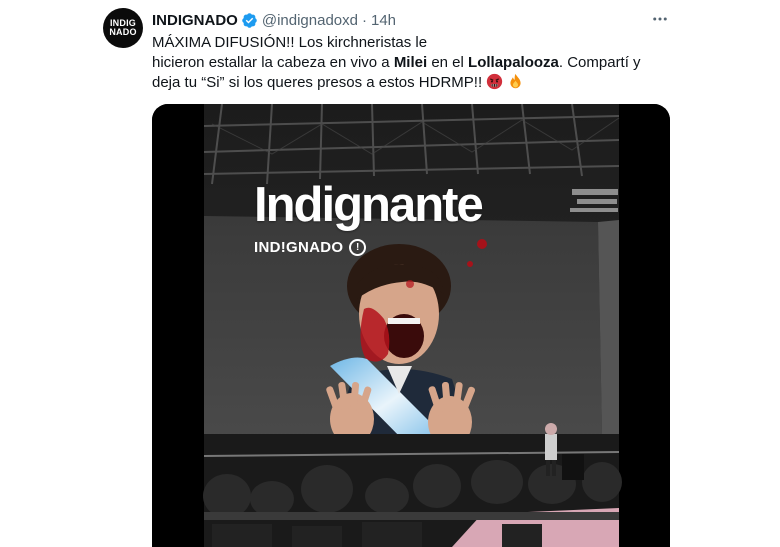 The image size is (780, 547). Describe the element at coordinates (410, 62) in the screenshot. I see `tweet-text-bold-milei: Milei` at that location.